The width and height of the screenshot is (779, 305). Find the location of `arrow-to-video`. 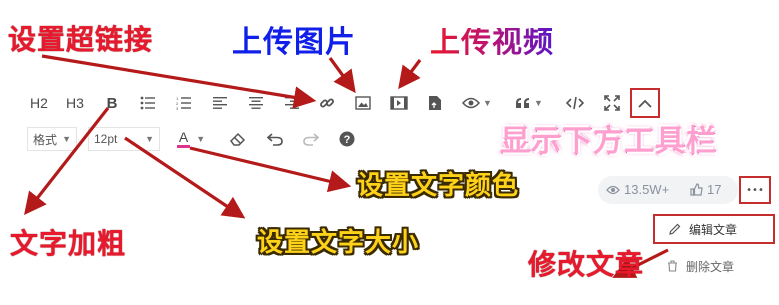

arrow-to-video is located at coordinates (410, 74).